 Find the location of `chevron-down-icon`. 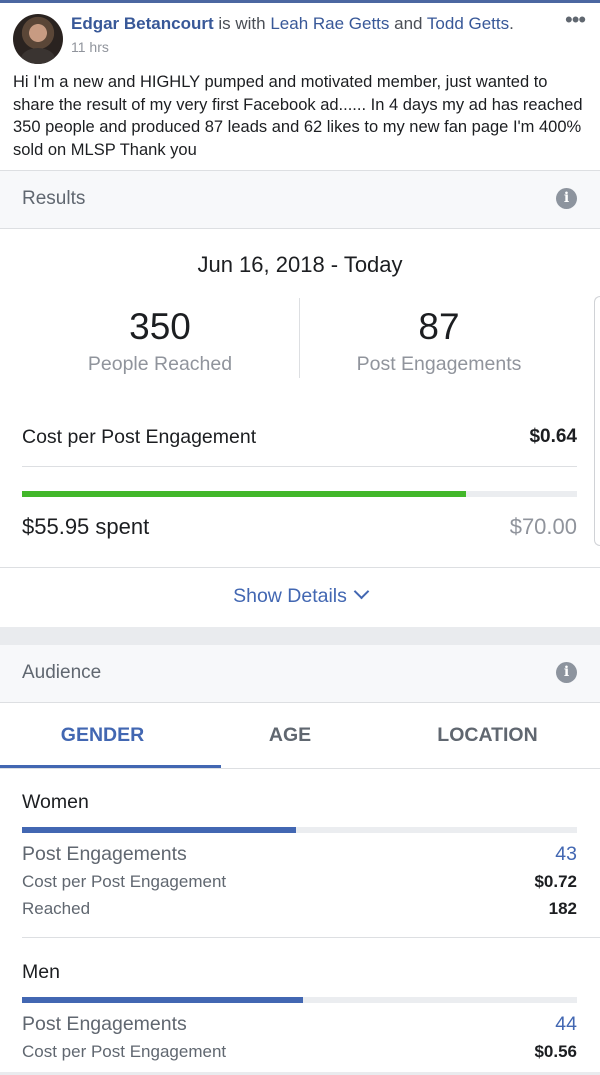

chevron-down-icon is located at coordinates (361, 591).